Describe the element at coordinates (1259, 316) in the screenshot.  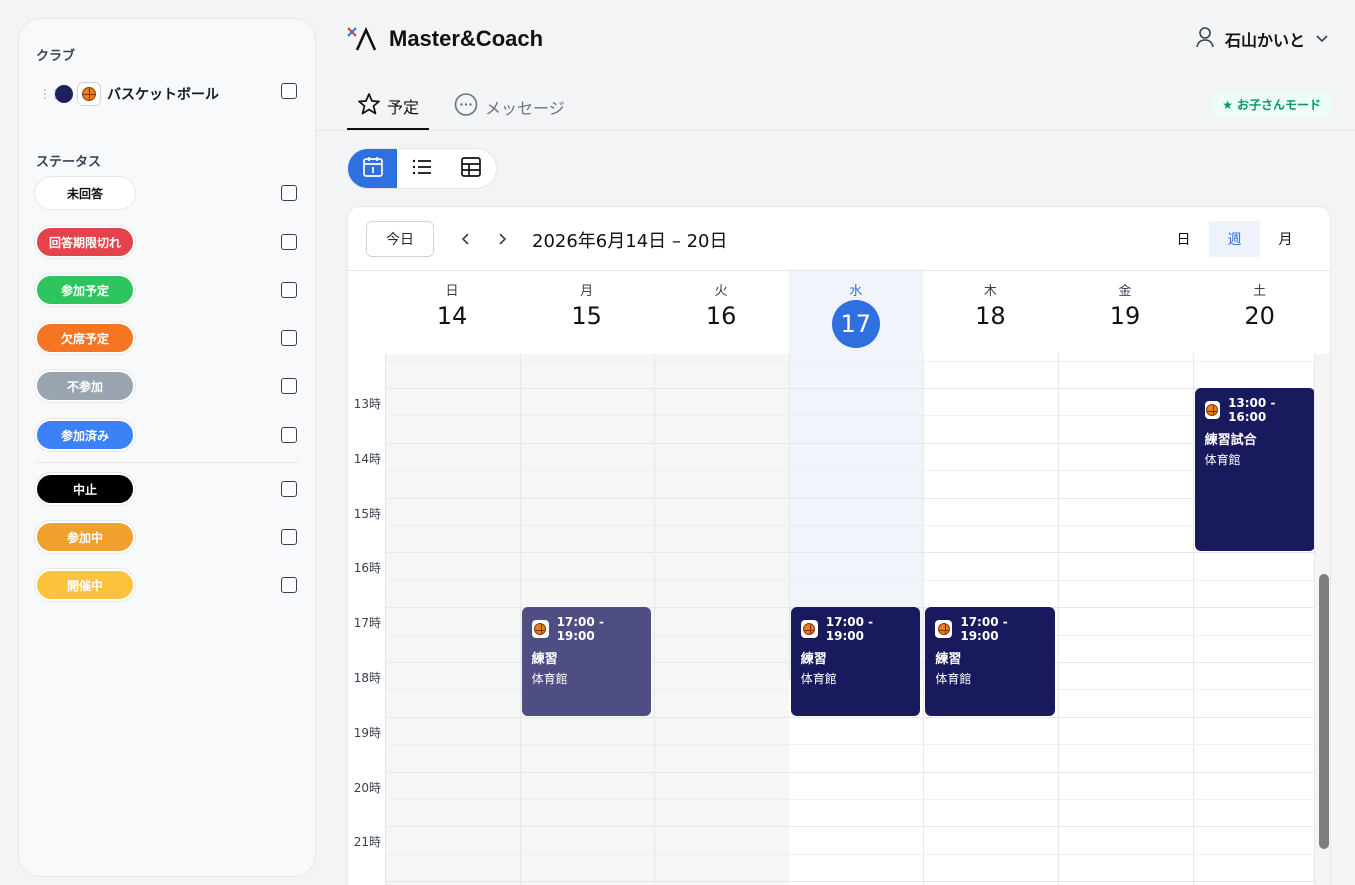
I see `date-number: 20` at that location.